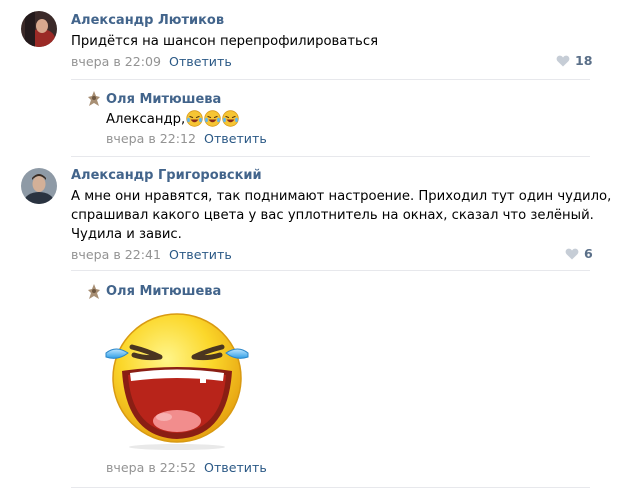  What do you see at coordinates (146, 119) in the screenshot?
I see `comment-text-content: Александр,` at bounding box center [146, 119].